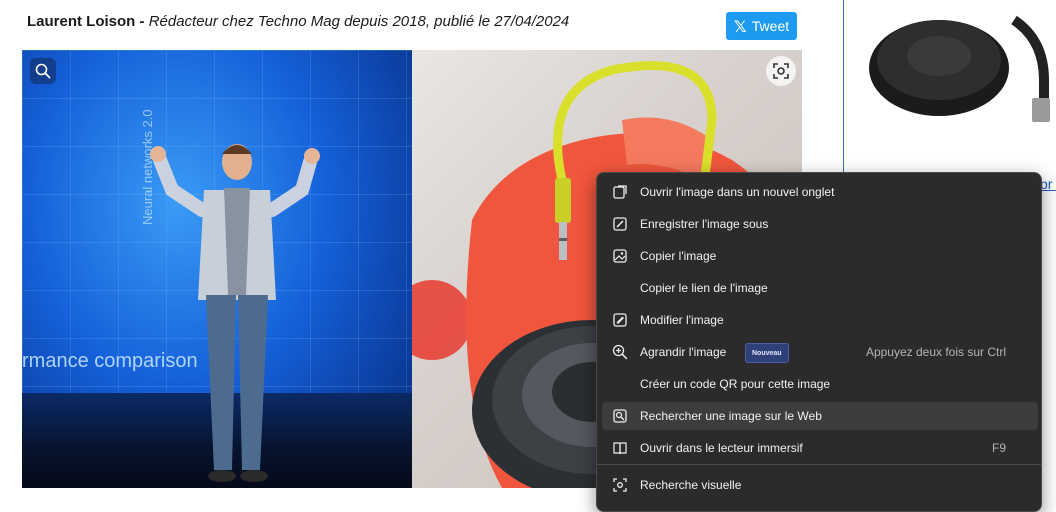 This screenshot has height=512, width=1056. Describe the element at coordinates (820, 256) in the screenshot. I see `menu-item-copy-image: Copier l'image` at that location.